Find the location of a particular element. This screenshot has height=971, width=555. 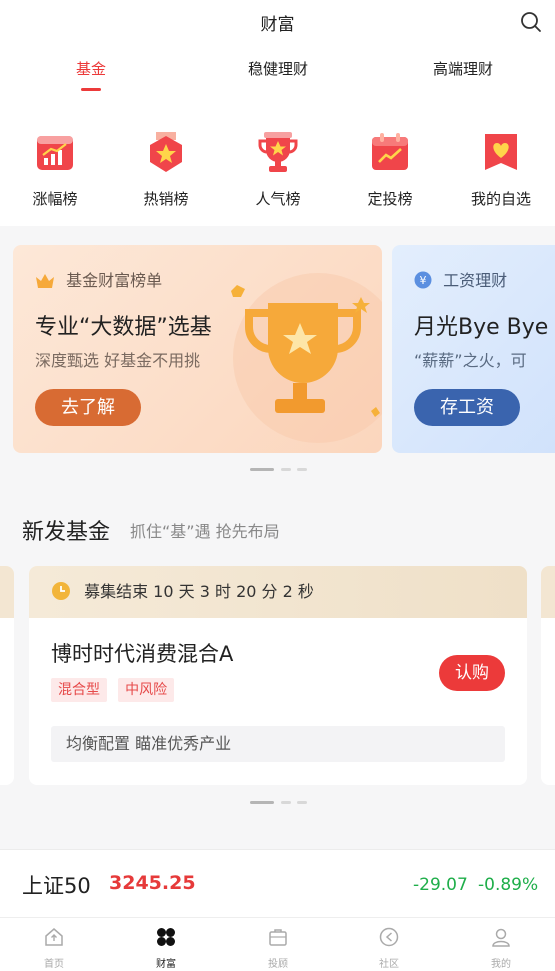

tab-mine: 我的 is located at coordinates (501, 948).